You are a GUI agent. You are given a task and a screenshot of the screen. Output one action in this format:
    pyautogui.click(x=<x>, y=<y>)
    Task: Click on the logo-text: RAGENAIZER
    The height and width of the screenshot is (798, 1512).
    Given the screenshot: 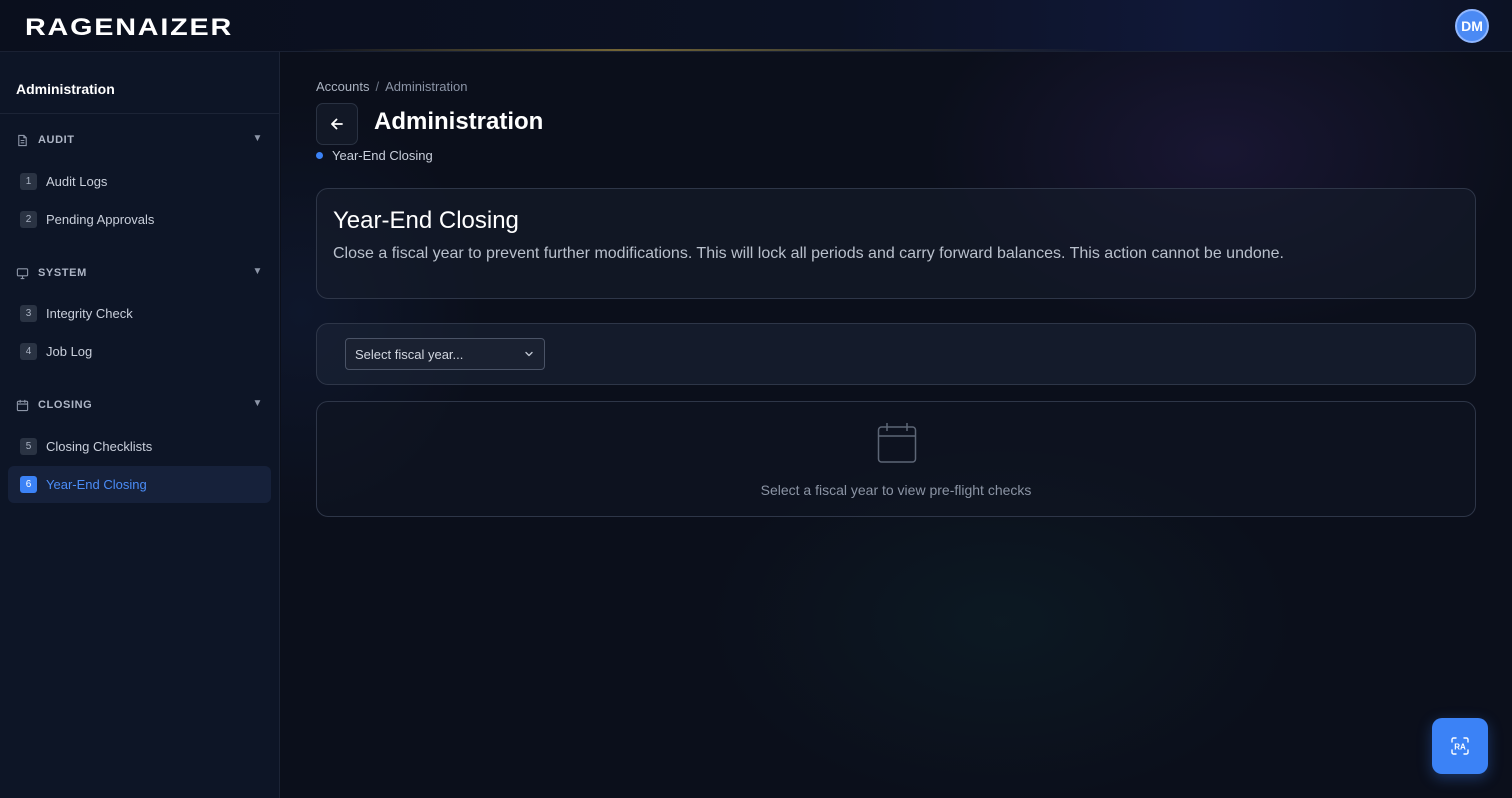 What is the action you would take?
    pyautogui.click(x=129, y=26)
    